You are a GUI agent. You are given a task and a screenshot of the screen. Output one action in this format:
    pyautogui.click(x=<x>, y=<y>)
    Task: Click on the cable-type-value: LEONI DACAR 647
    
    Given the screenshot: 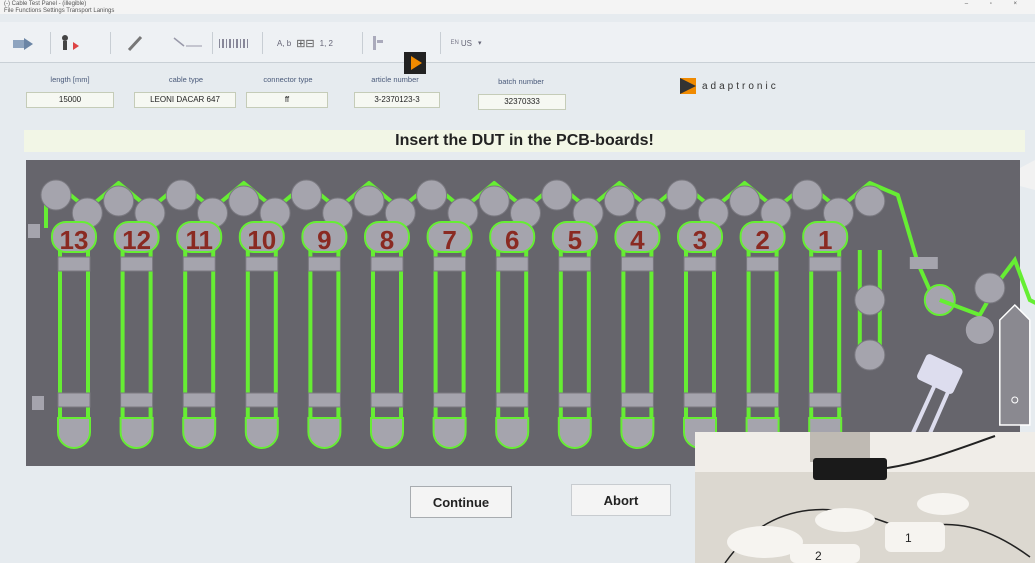 What is the action you would take?
    pyautogui.click(x=185, y=100)
    